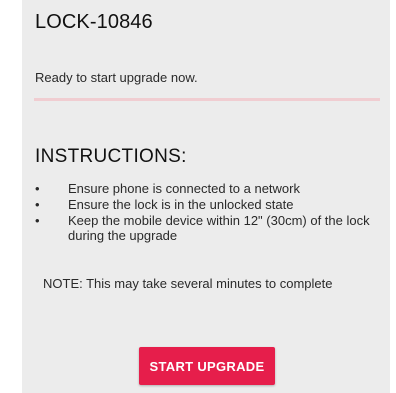 This screenshot has height=393, width=396. I want to click on instruction-text: Ensure phone is connected to a network, so click(184, 188).